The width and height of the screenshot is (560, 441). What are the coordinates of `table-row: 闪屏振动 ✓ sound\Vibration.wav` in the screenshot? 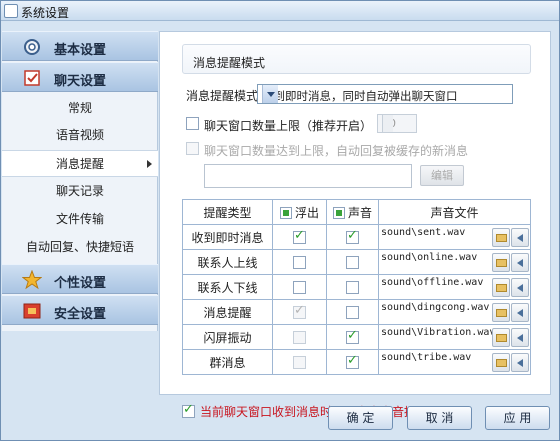 It's located at (356, 337).